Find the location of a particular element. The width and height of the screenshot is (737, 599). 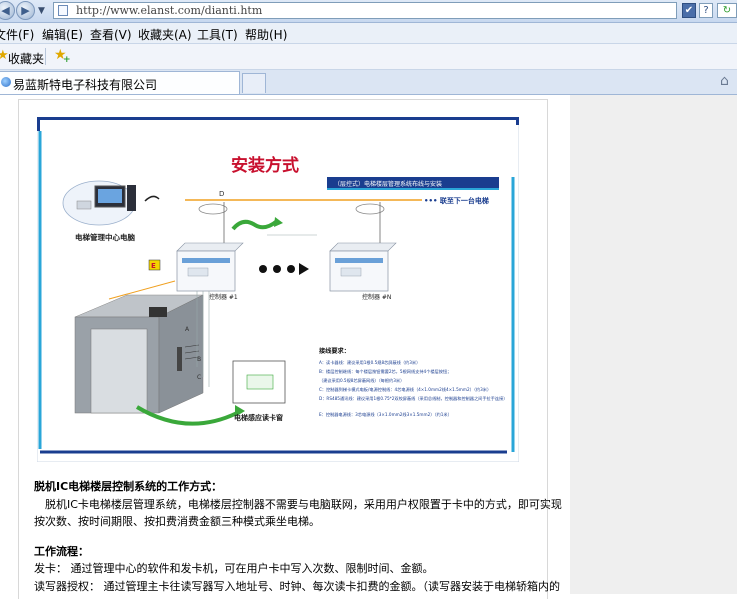

controller-n-label: 控制器 #N is located at coordinates (376, 297).